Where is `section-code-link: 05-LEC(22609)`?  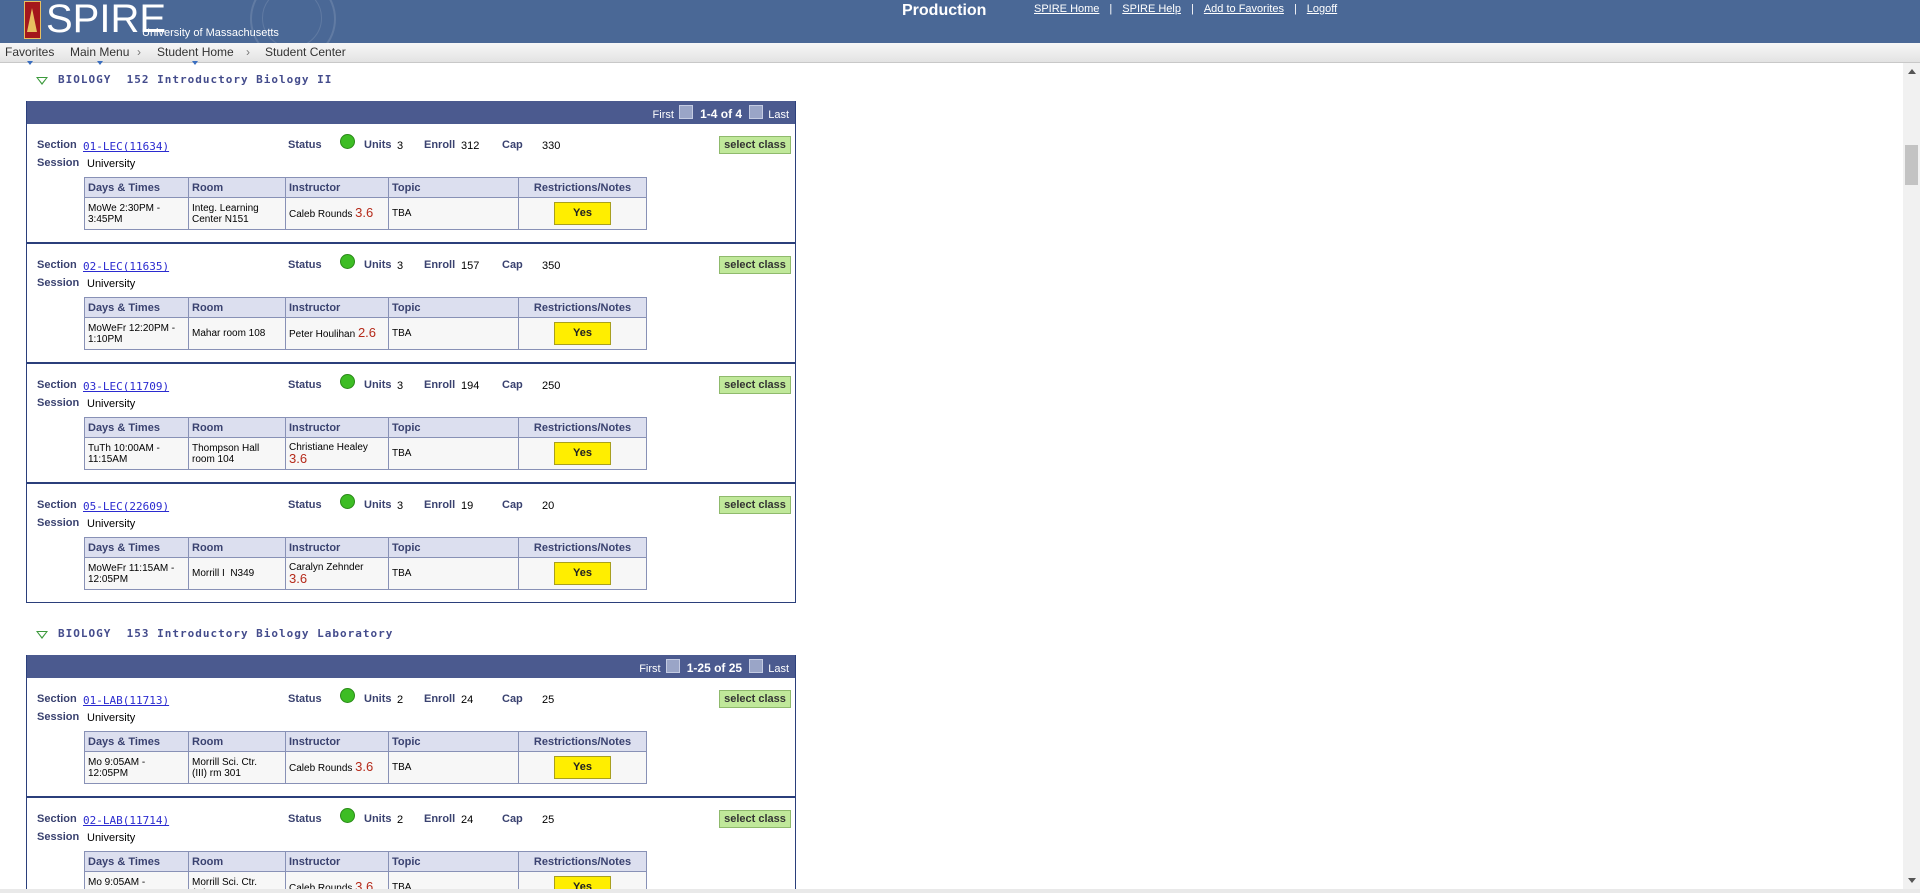
section-code-link: 05-LEC(22609) is located at coordinates (126, 506).